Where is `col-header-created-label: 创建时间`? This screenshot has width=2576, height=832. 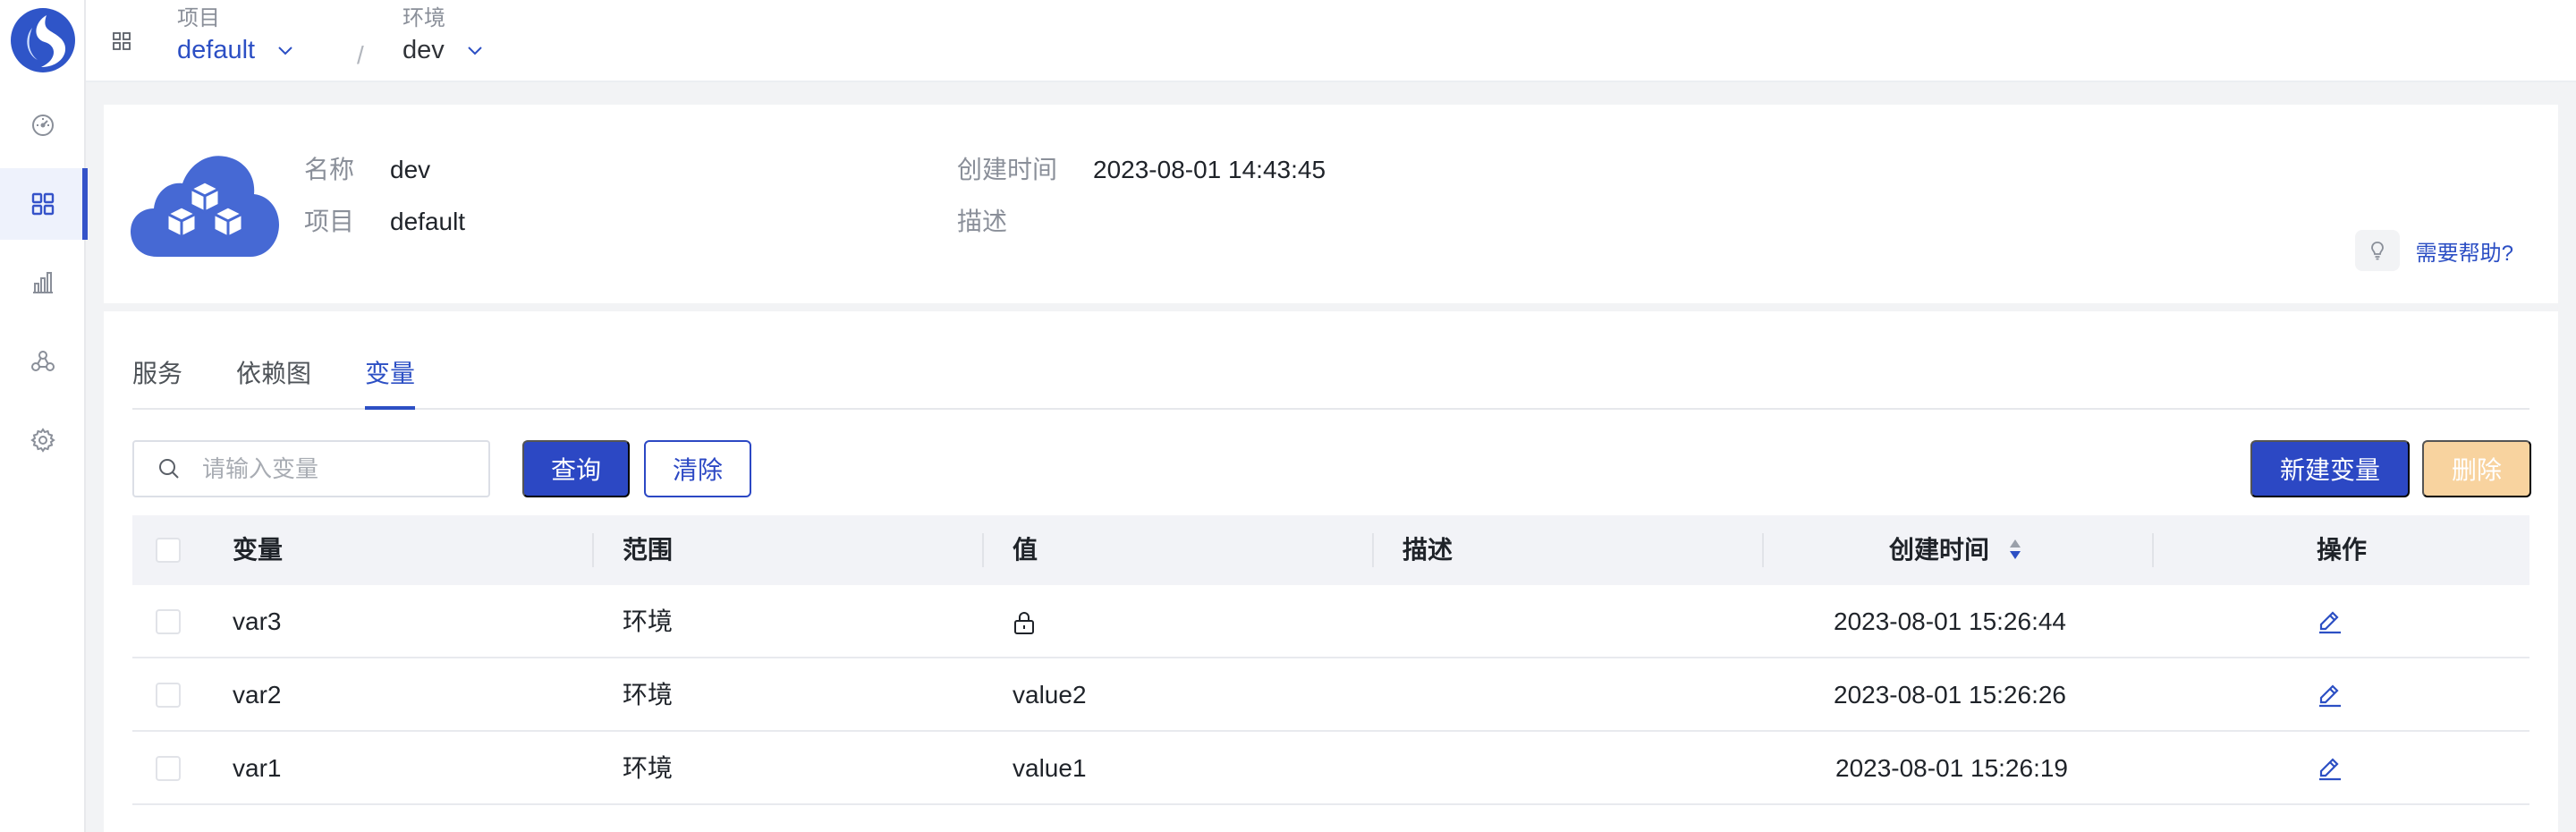
col-header-created-label: 创建时间 is located at coordinates (1939, 550).